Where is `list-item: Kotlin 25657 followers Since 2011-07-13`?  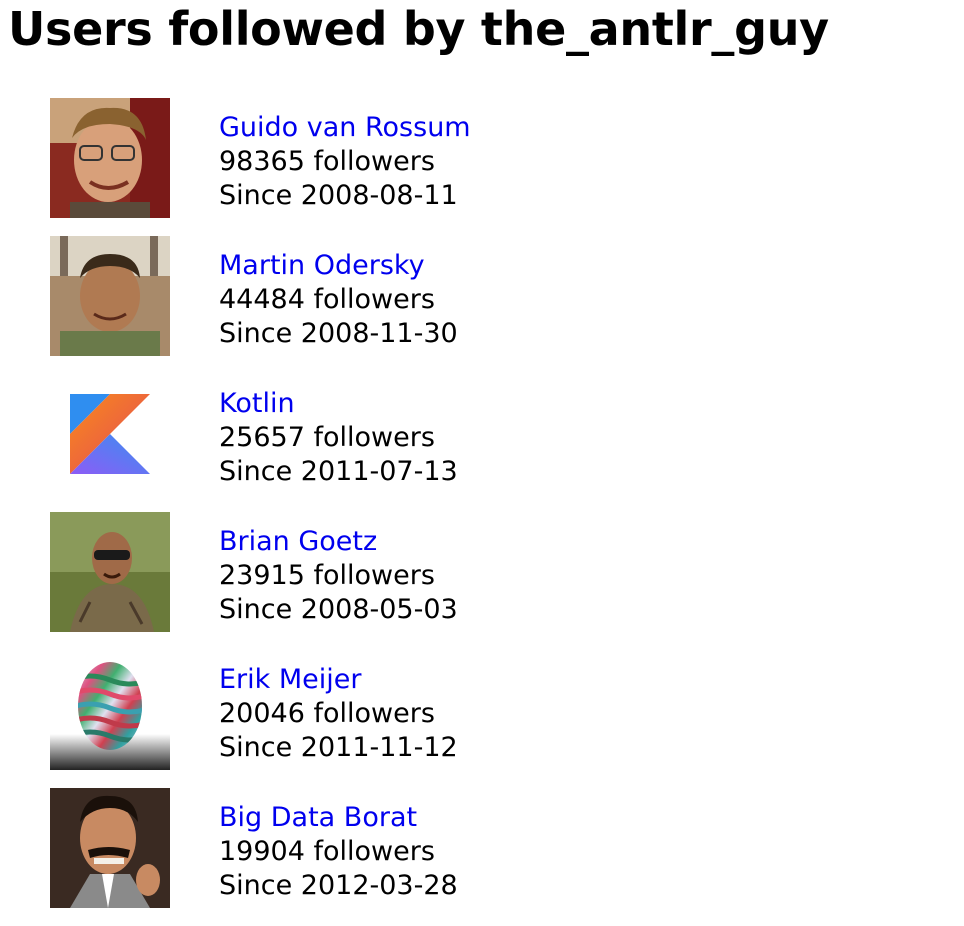 list-item: Kotlin 25657 followers Since 2011-07-13 is located at coordinates (500, 443).